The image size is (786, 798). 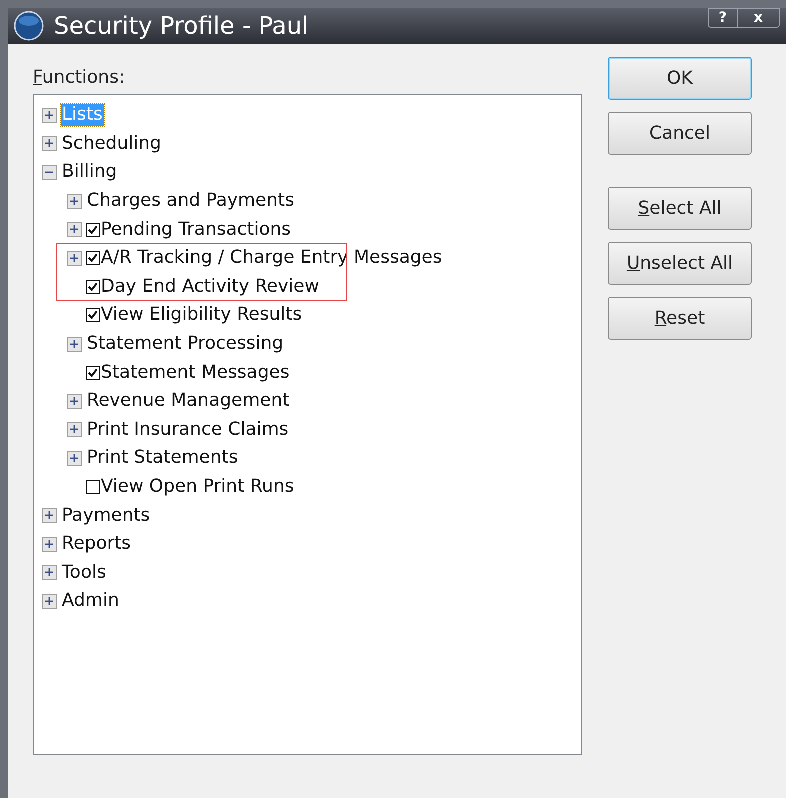 I want to click on tree-item: Payments, so click(x=106, y=515).